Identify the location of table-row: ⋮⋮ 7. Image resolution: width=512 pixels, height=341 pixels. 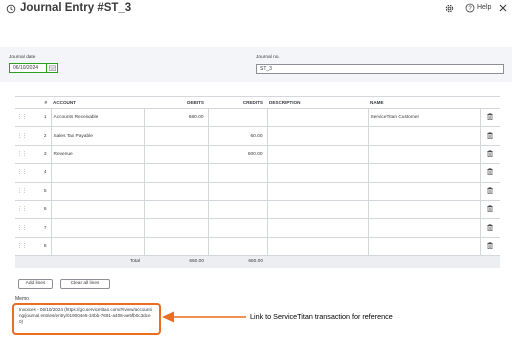
(257, 228).